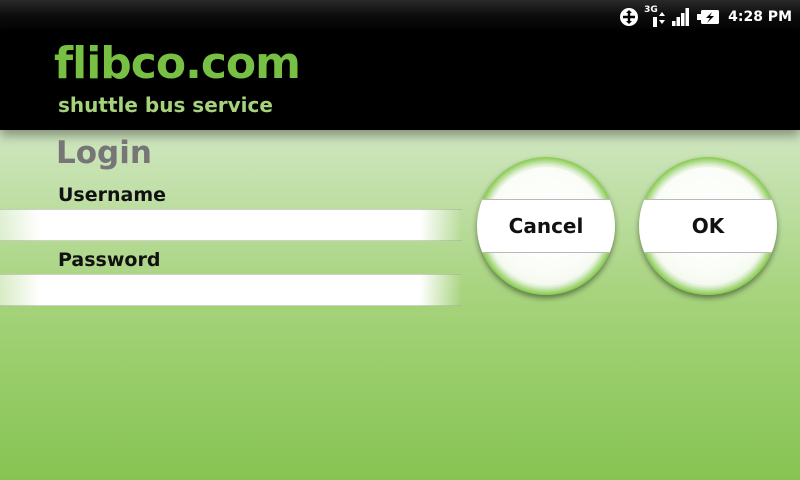 This screenshot has height=480, width=800. What do you see at coordinates (177, 63) in the screenshot?
I see `brand-logo-text: flibco.com` at bounding box center [177, 63].